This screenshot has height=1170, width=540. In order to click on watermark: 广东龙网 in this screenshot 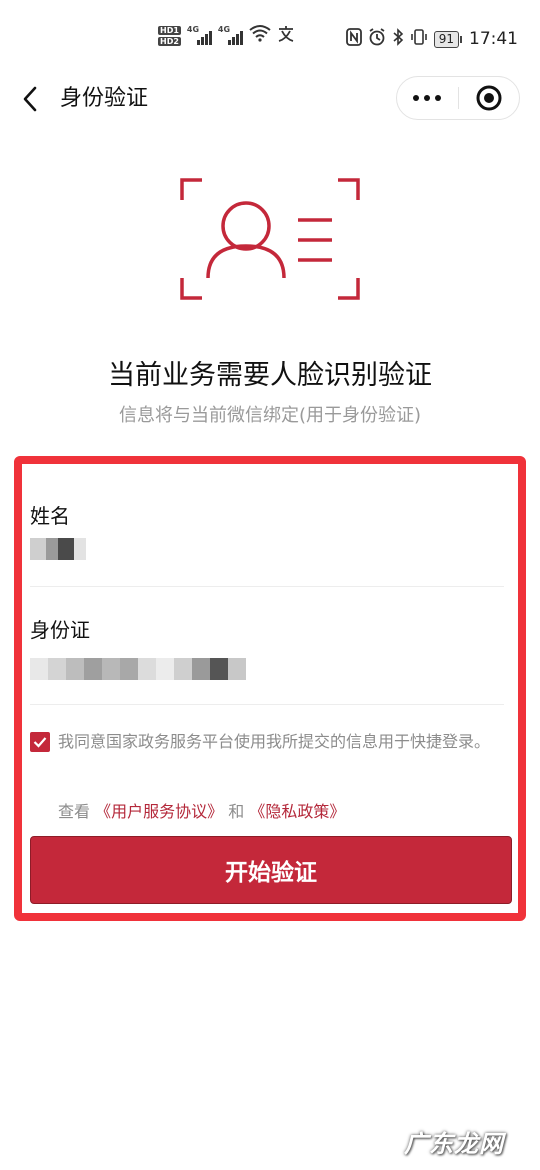, I will do `click(454, 1144)`.